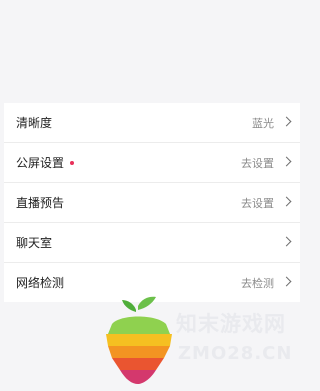  Describe the element at coordinates (231, 324) in the screenshot. I see `watermark-title: 知末游戏网` at that location.